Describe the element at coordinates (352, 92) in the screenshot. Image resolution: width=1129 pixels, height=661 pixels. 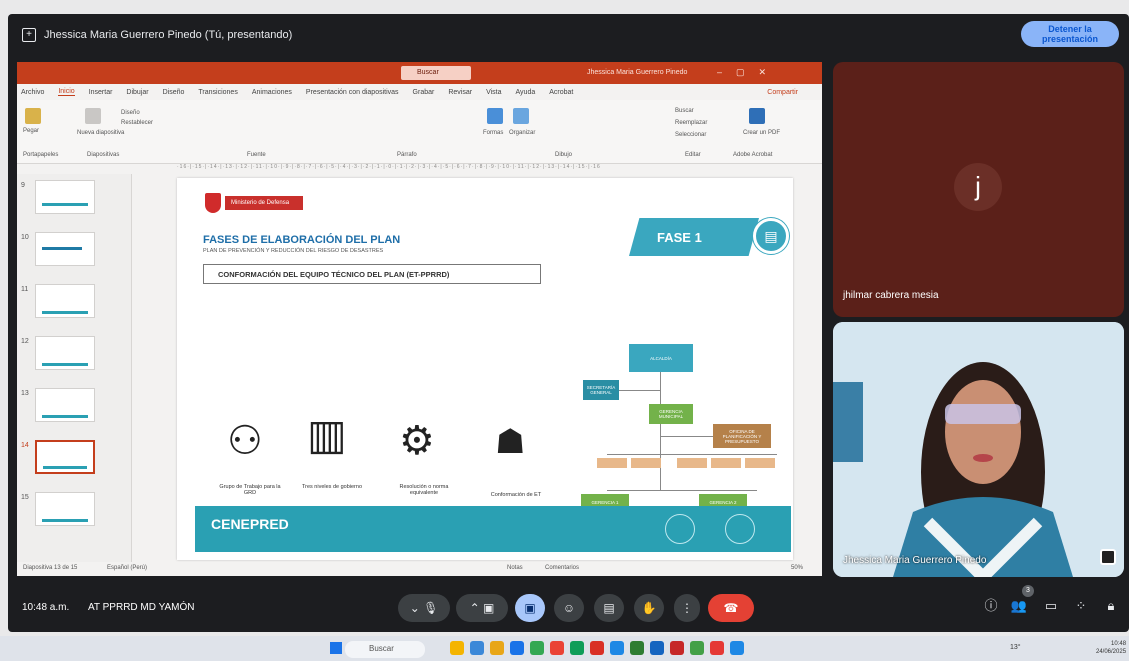
I see `menu-presentacion: Presentación con diapositivas` at that location.